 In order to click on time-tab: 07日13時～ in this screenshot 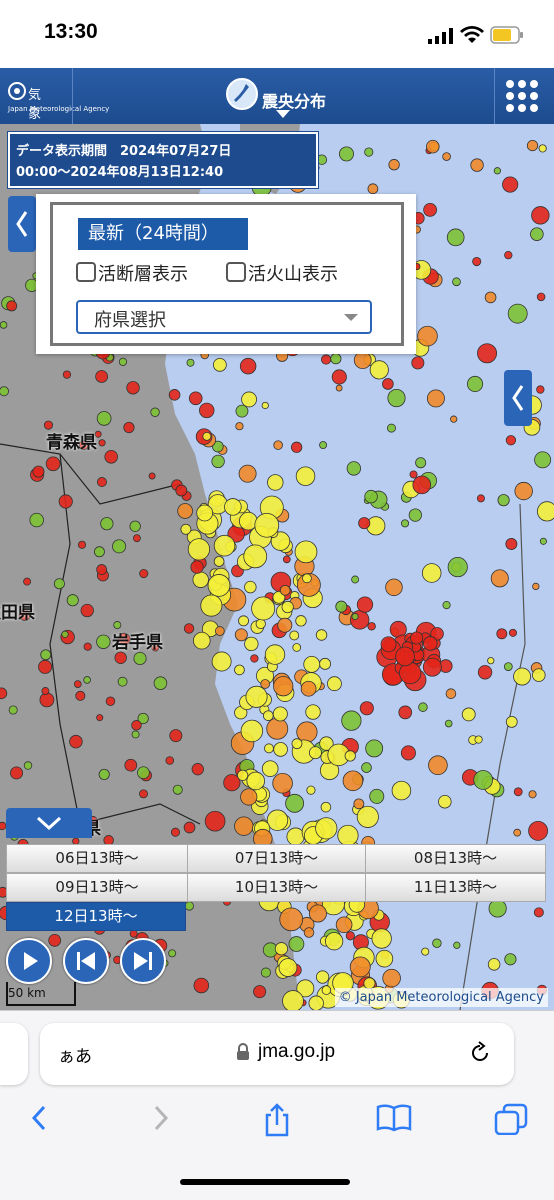, I will do `click(276, 858)`.